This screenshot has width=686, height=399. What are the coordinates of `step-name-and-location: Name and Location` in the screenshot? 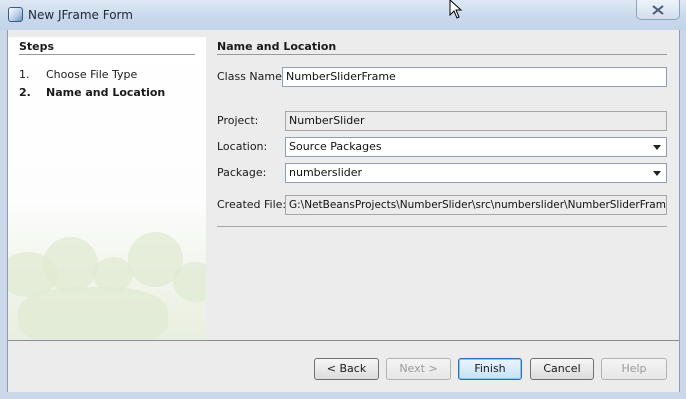 It's located at (106, 92).